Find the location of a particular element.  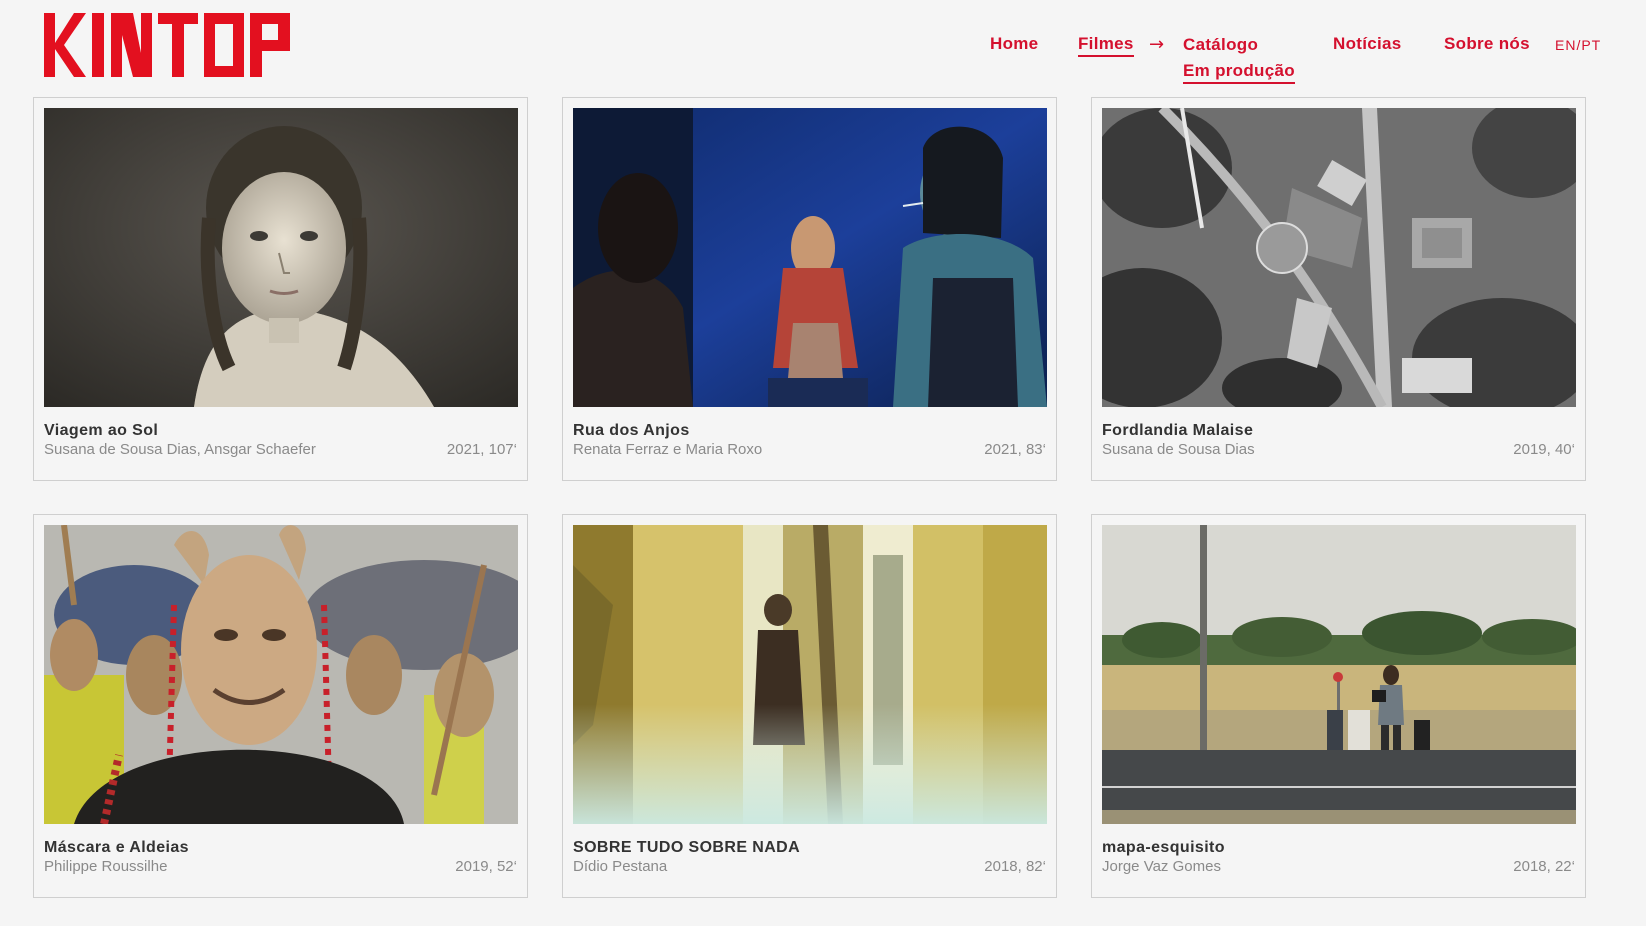

women-blue-light-image is located at coordinates (810, 257).